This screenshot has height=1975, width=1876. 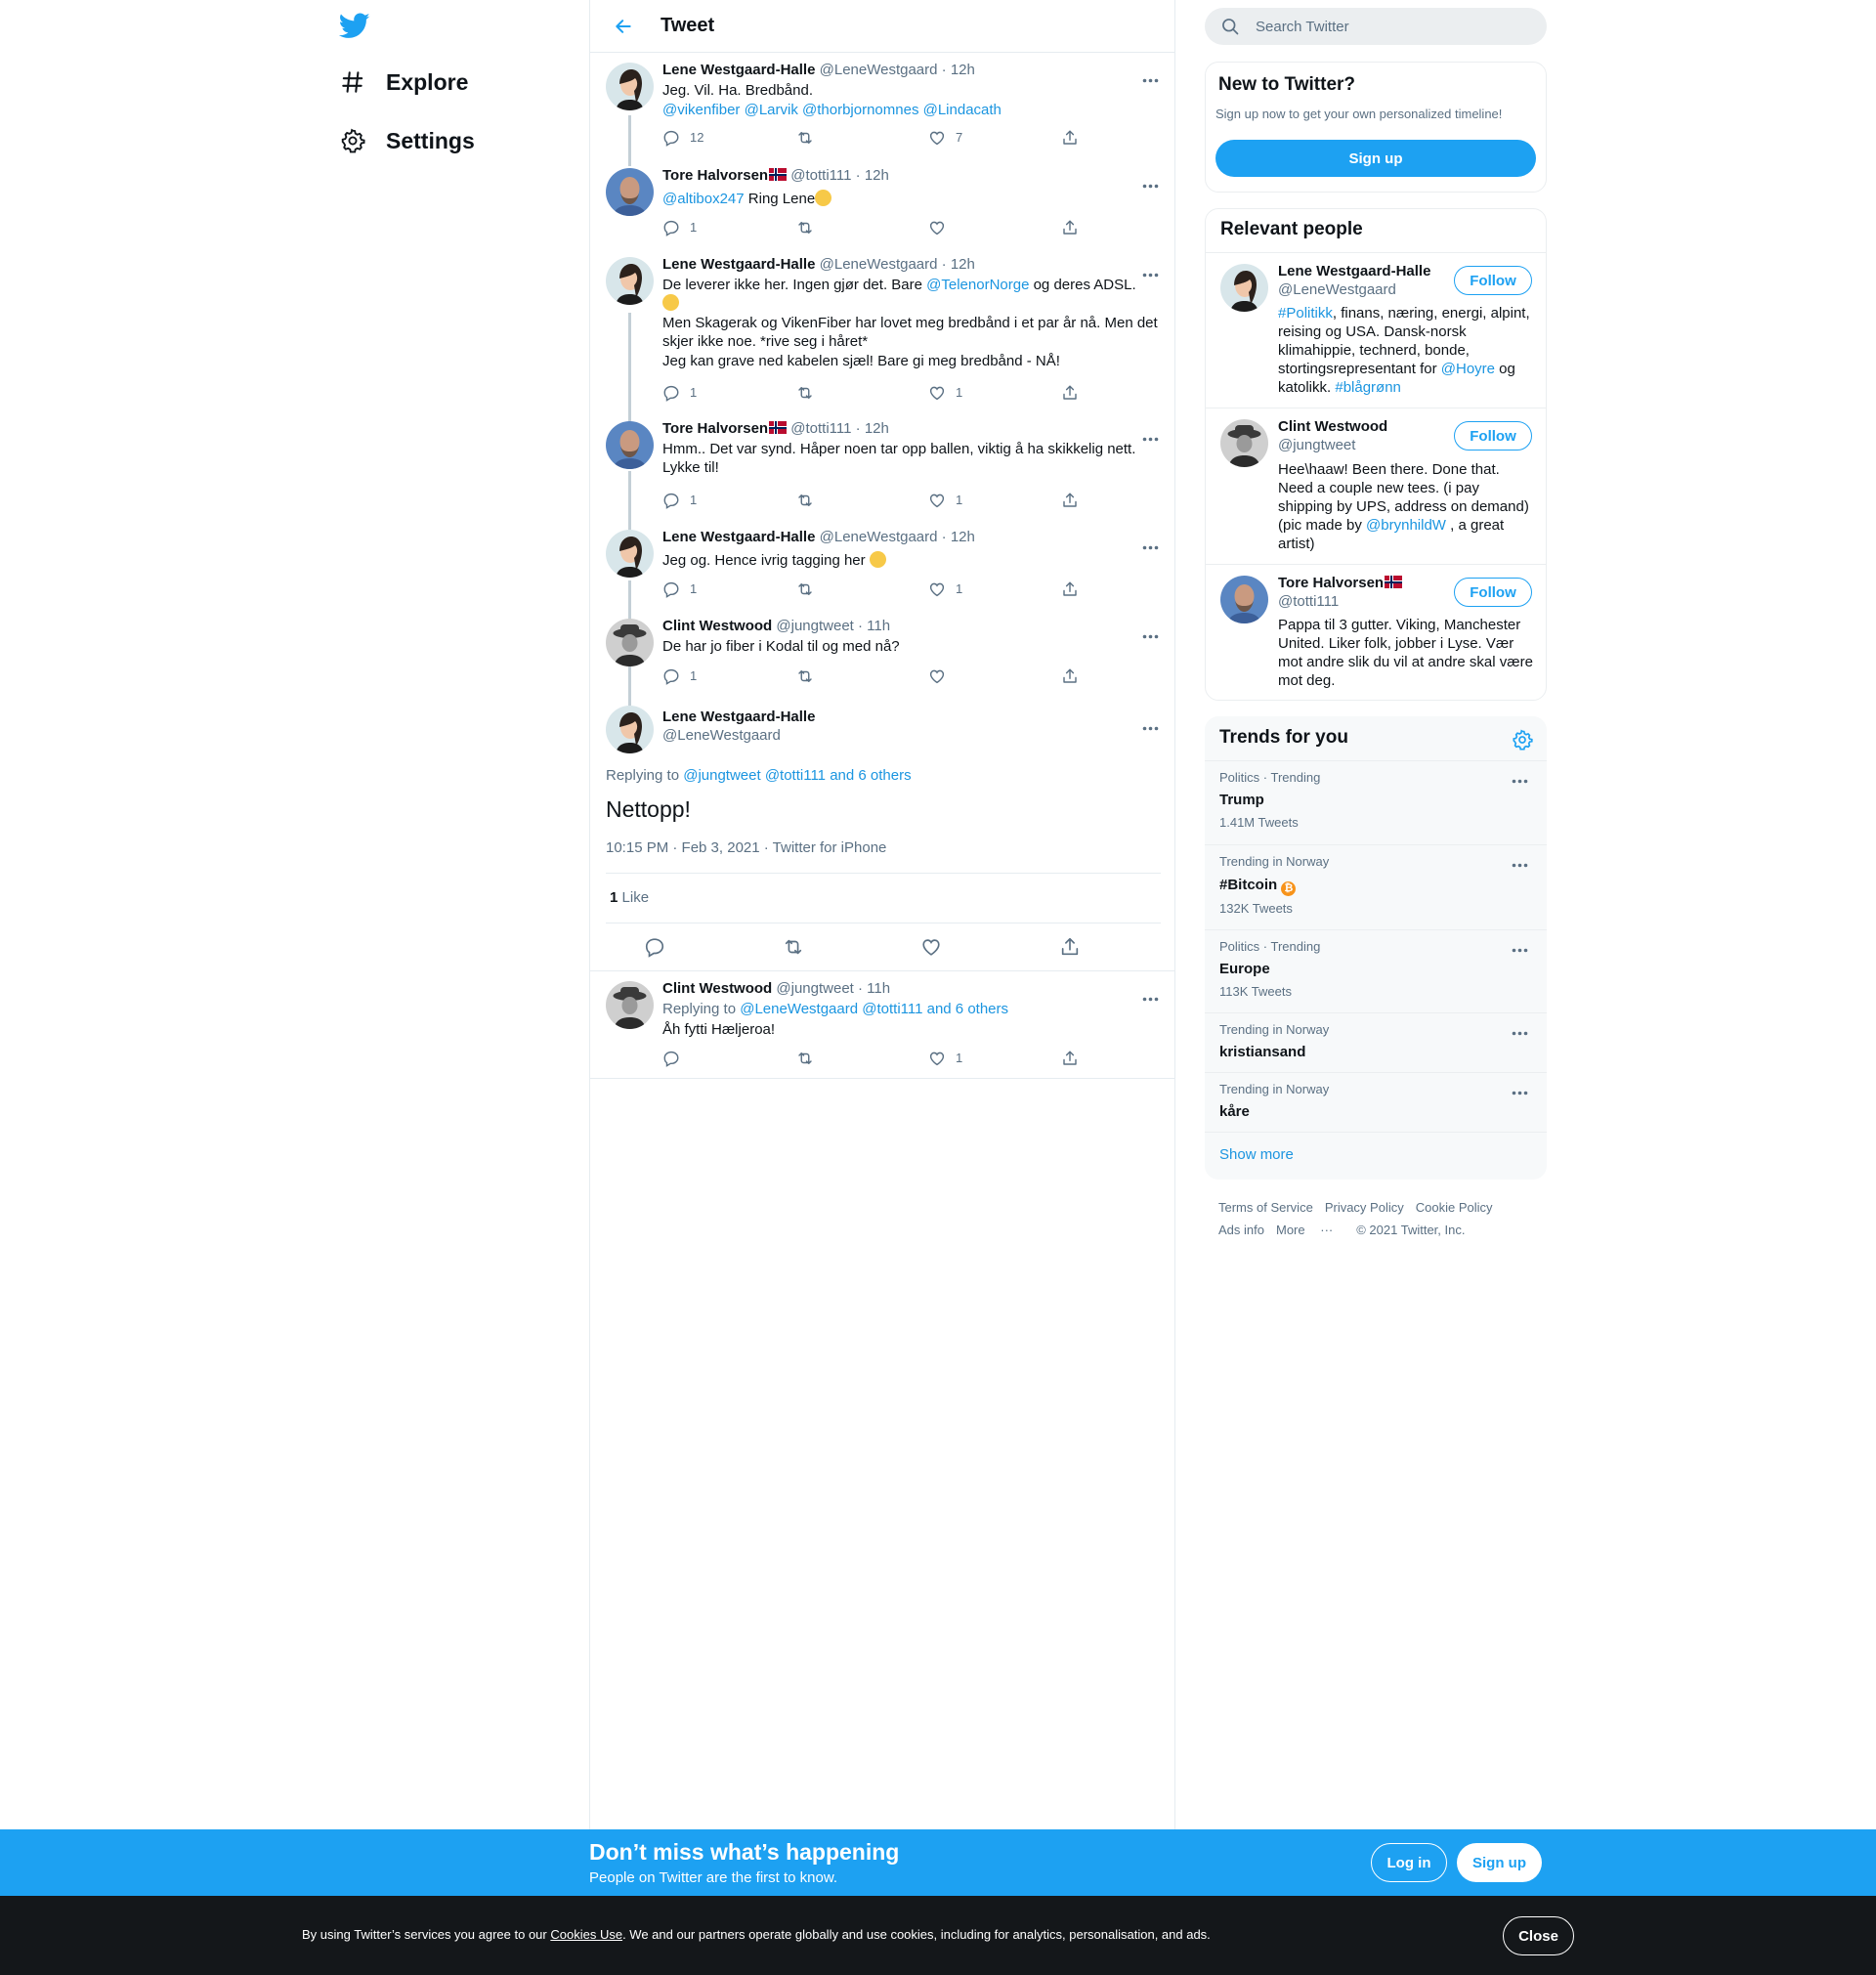 I want to click on ads-info-link: Ads info, so click(x=1241, y=1230).